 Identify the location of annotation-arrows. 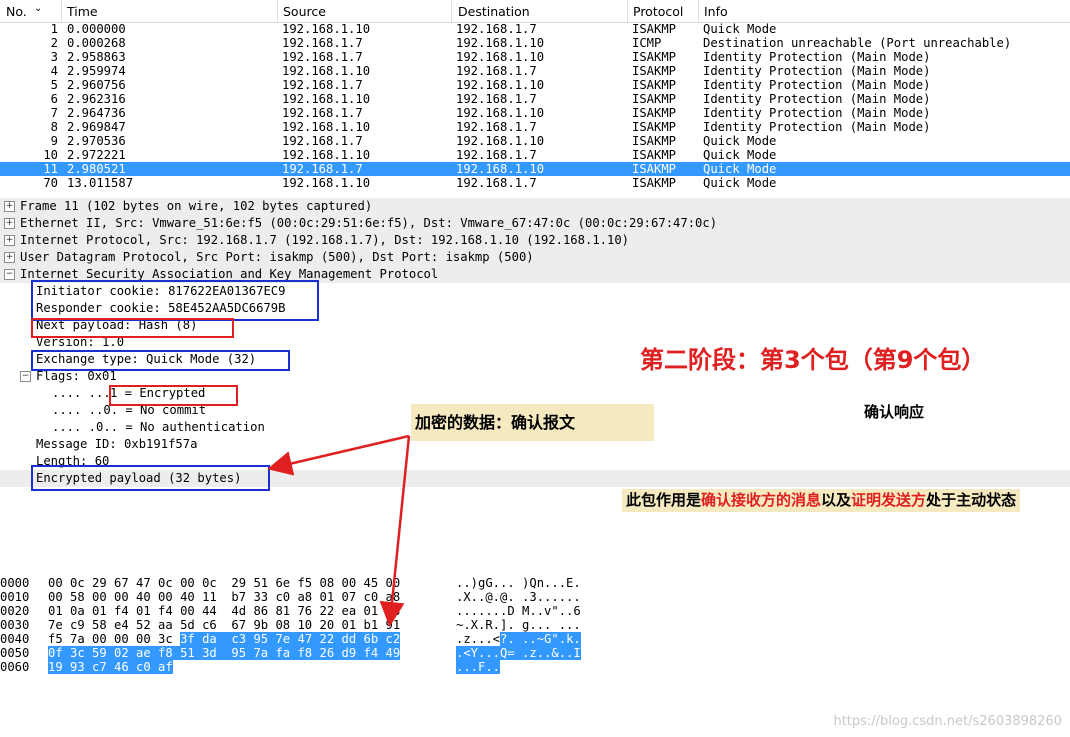
(339, 530).